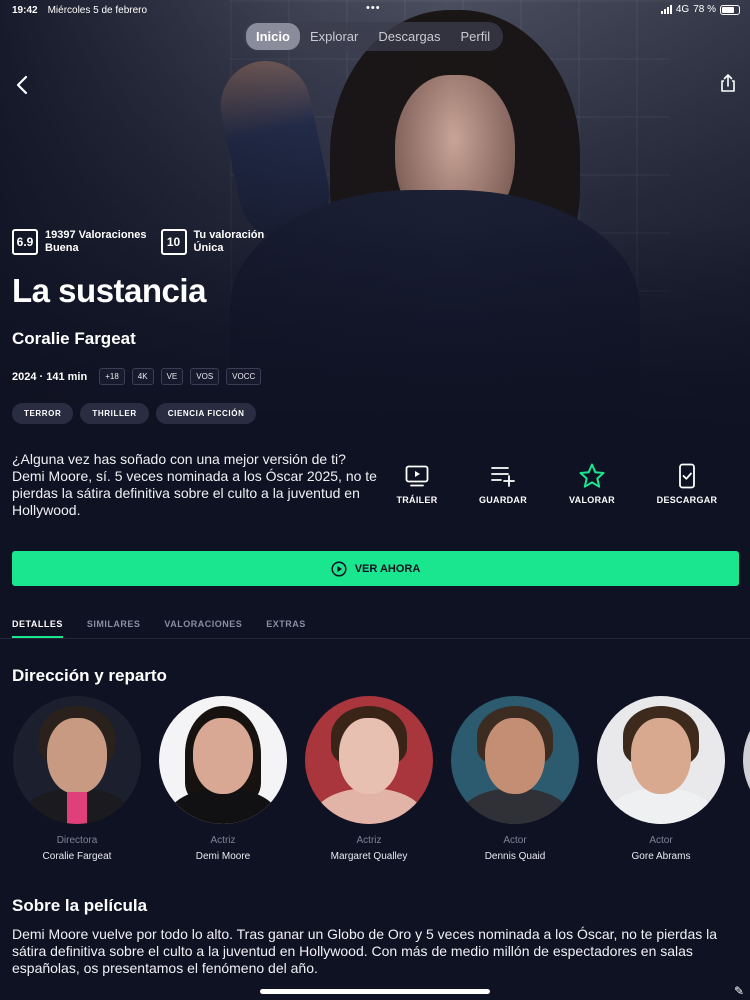 The width and height of the screenshot is (750, 1000). I want to click on trailer-label: TRÁILER, so click(417, 500).